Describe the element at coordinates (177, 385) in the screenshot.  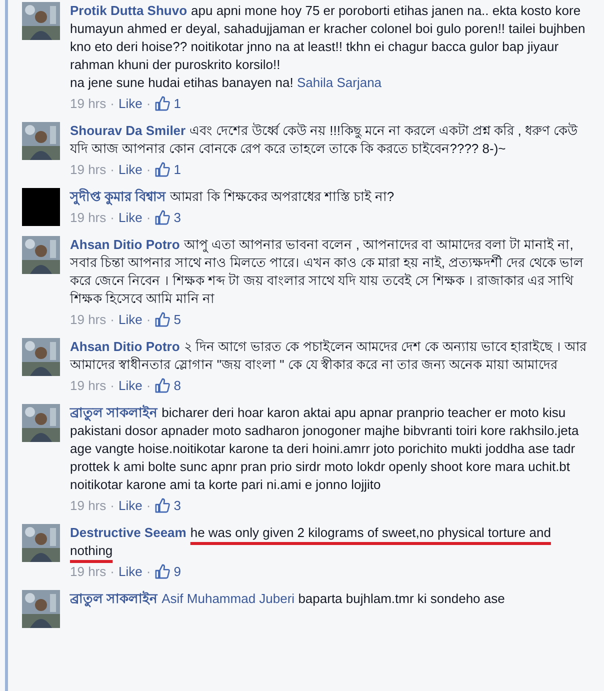
I see `like-count: 8` at that location.